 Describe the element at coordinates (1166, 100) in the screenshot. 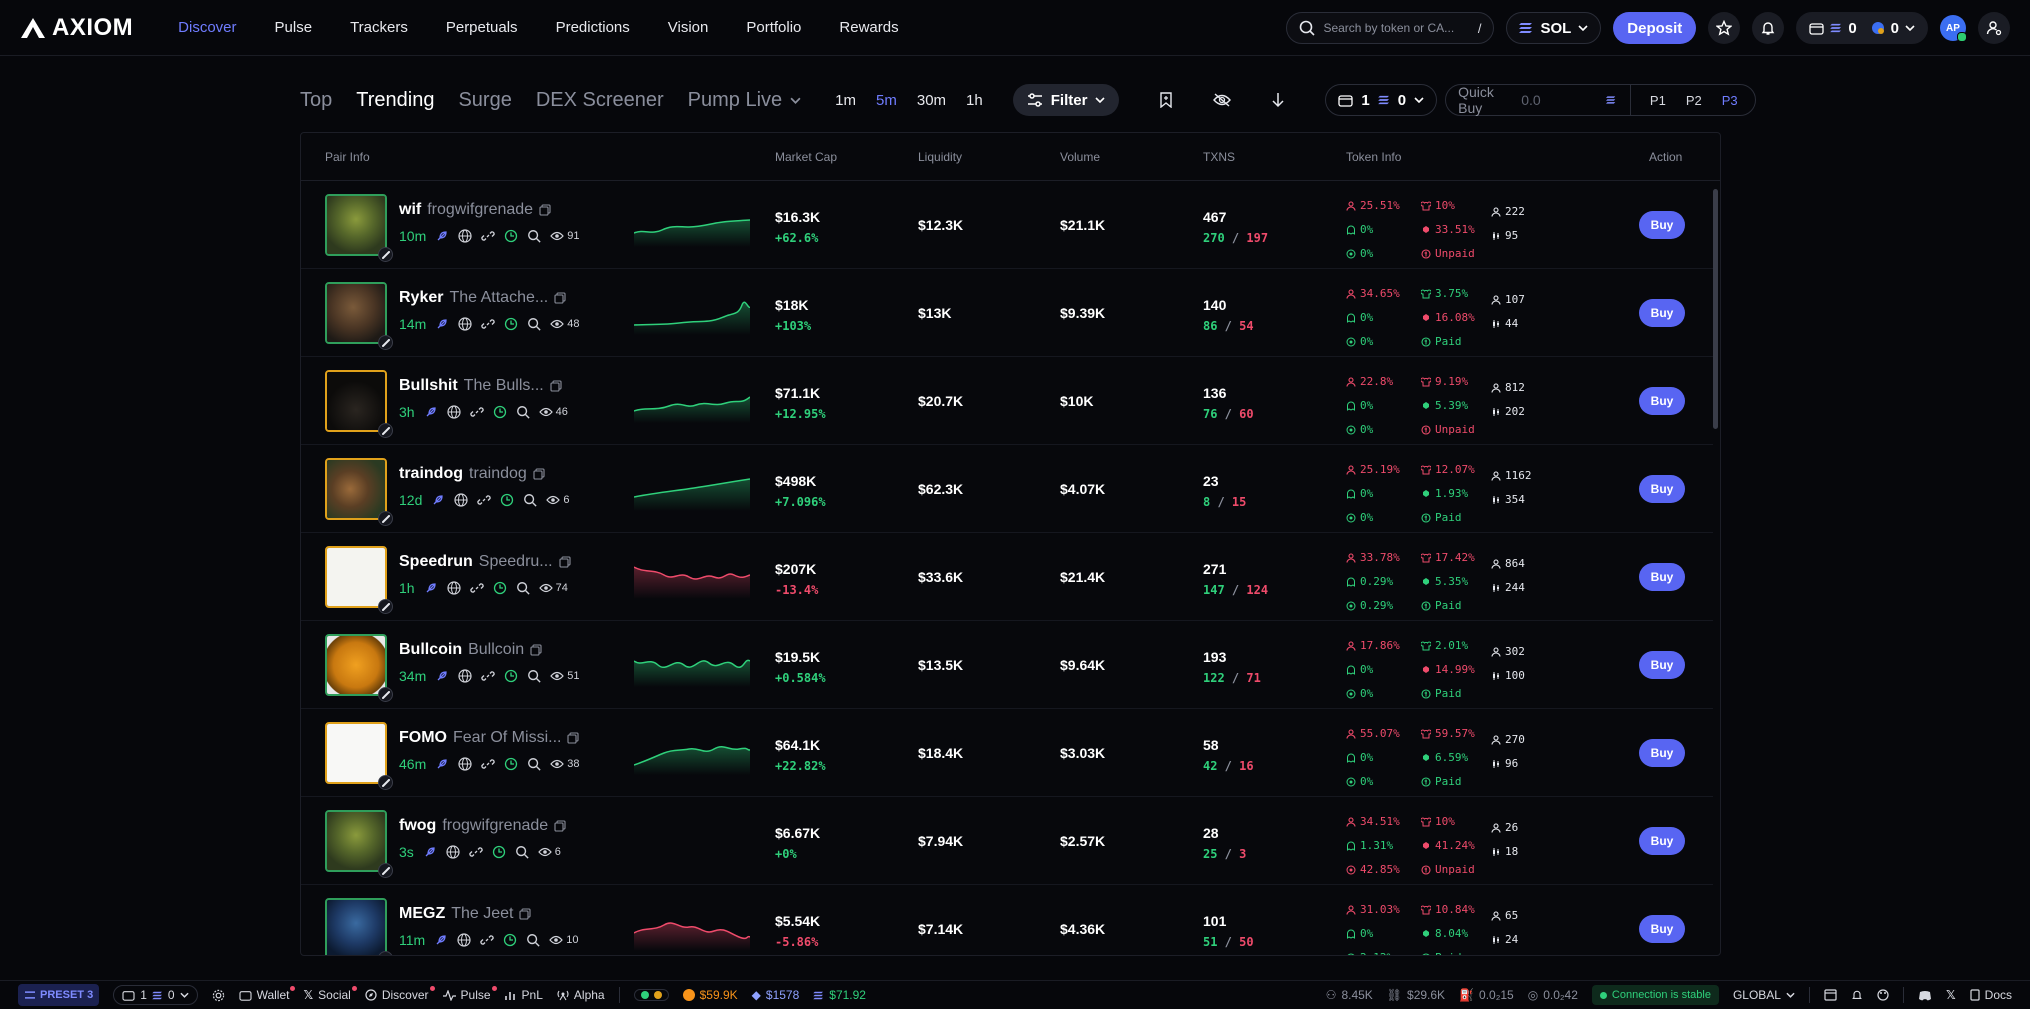

I see `bookmark-toggle` at that location.